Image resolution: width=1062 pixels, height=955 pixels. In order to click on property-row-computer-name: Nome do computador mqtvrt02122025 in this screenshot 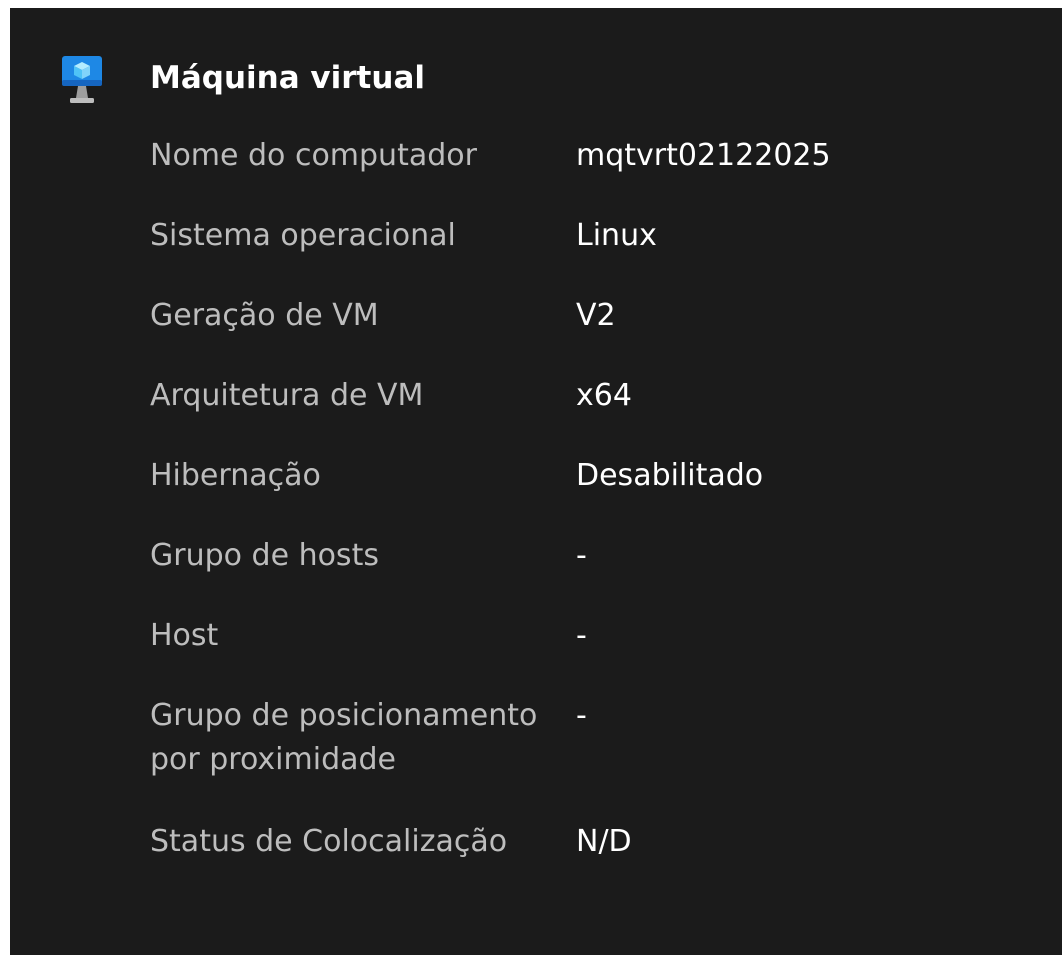, I will do `click(595, 156)`.